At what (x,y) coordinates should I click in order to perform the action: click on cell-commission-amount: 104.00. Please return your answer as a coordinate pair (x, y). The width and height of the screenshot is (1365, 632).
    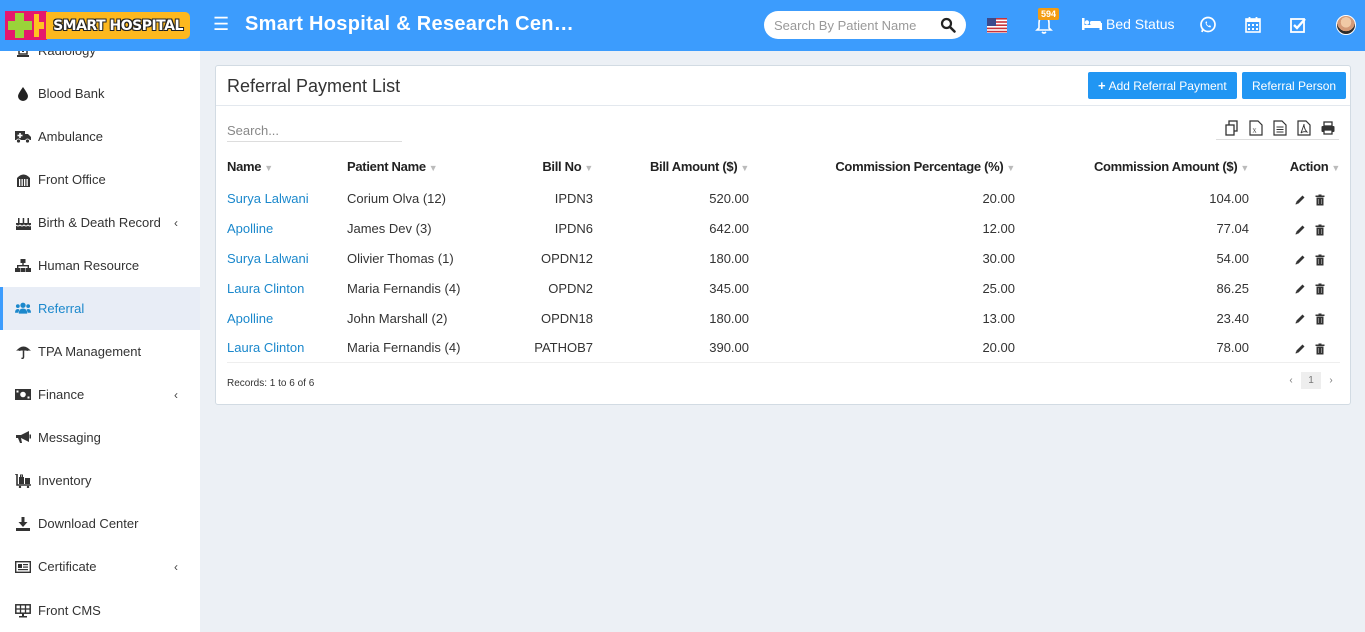
    Looking at the image, I should click on (1229, 199).